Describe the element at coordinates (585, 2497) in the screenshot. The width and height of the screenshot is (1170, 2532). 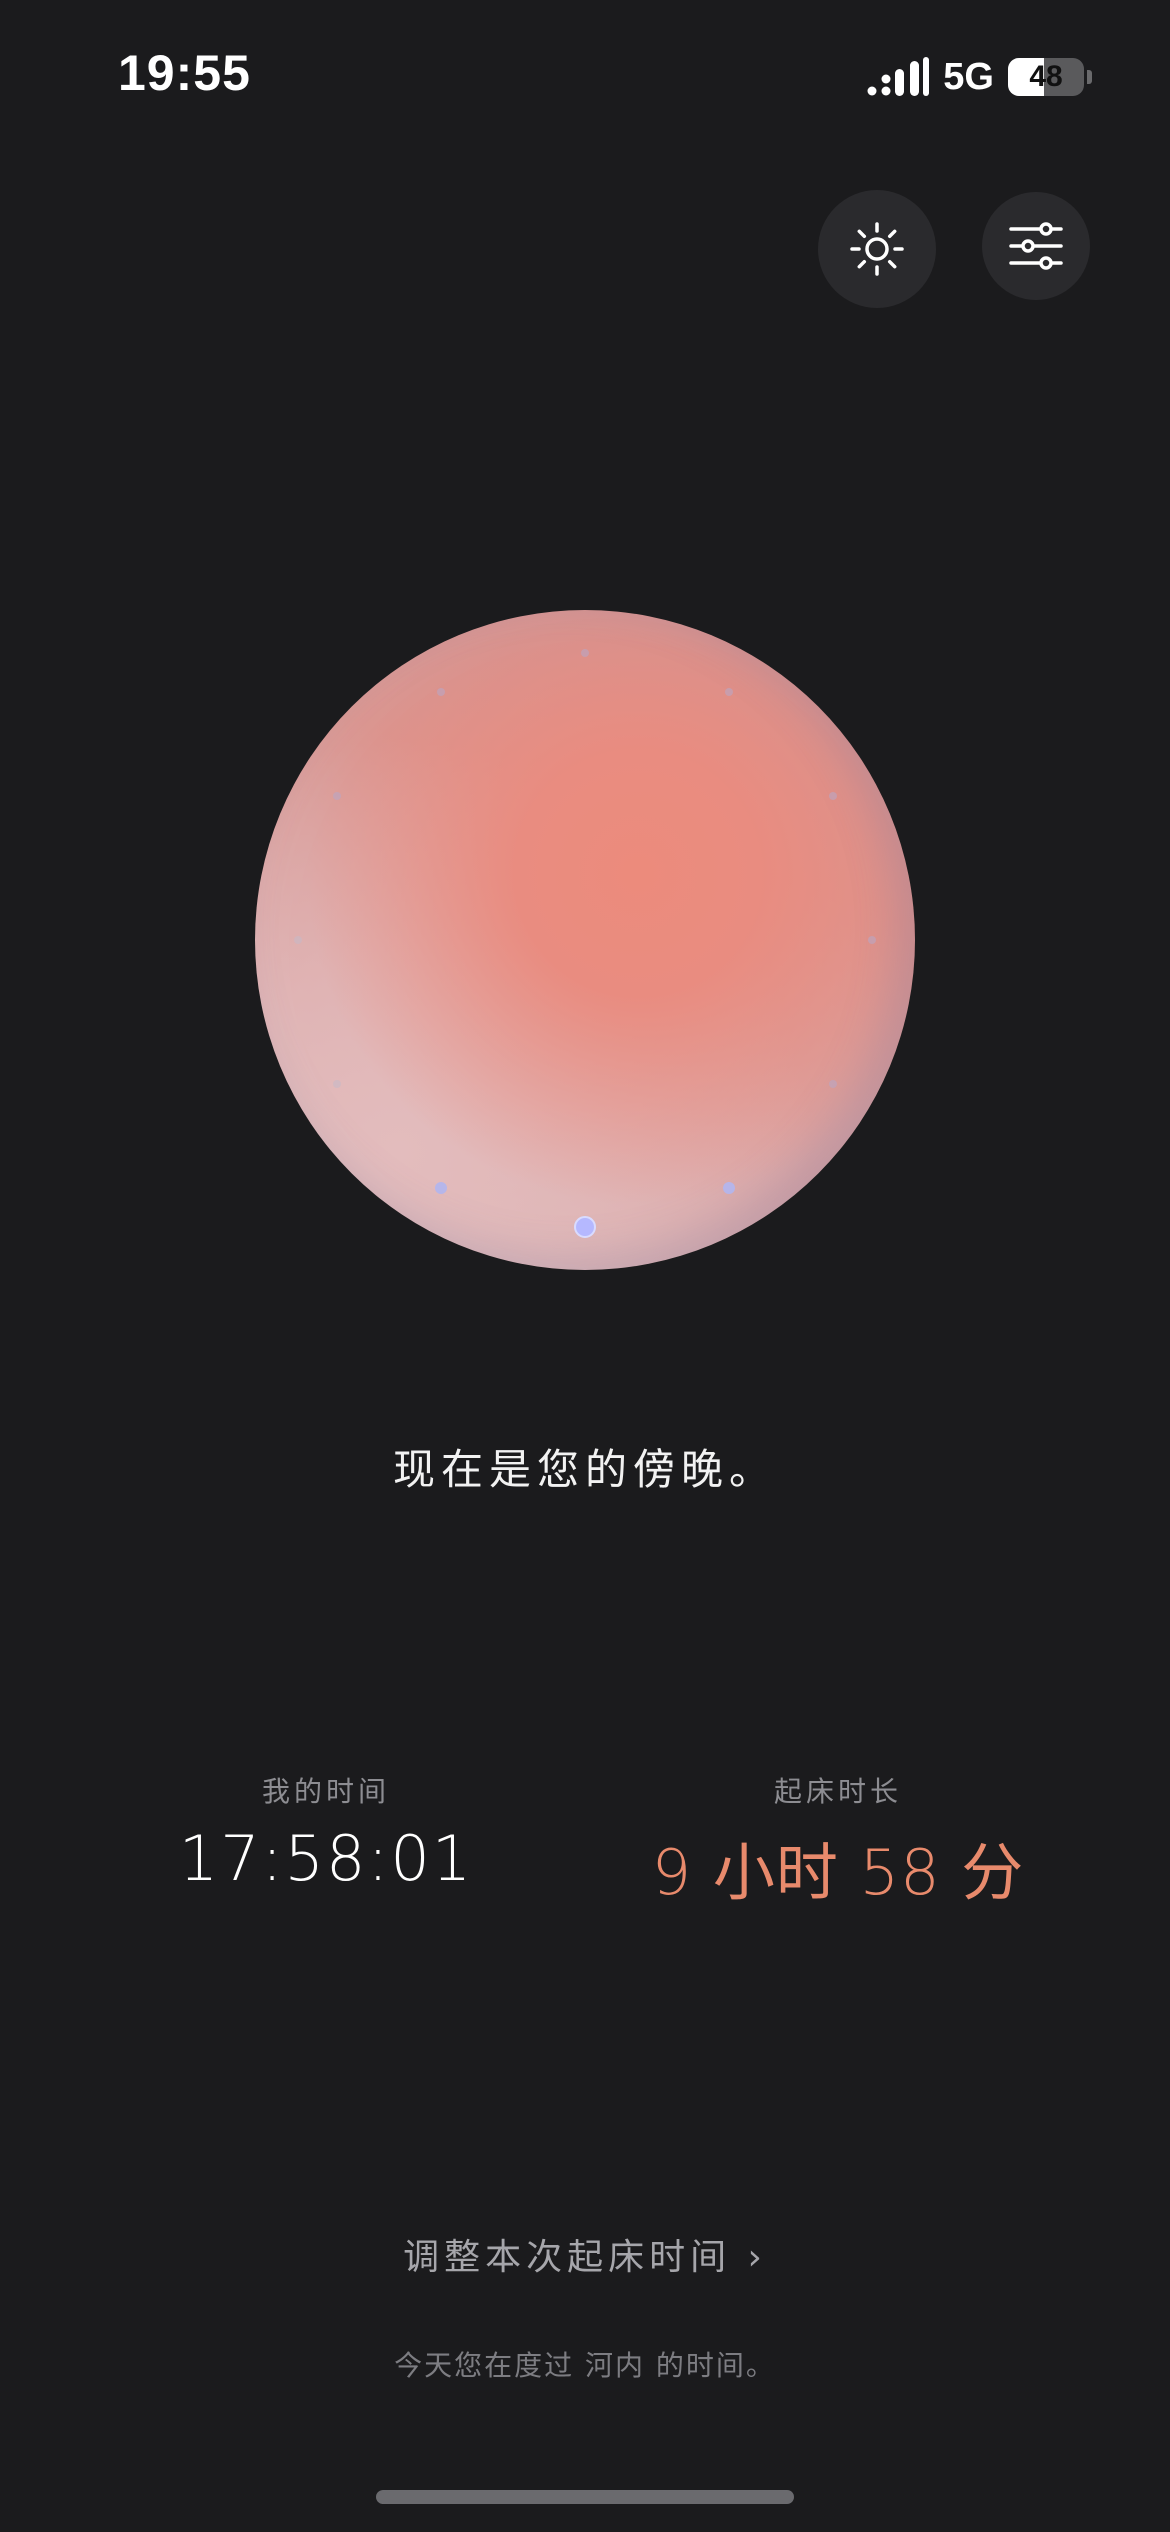
I see `home-indicator` at that location.